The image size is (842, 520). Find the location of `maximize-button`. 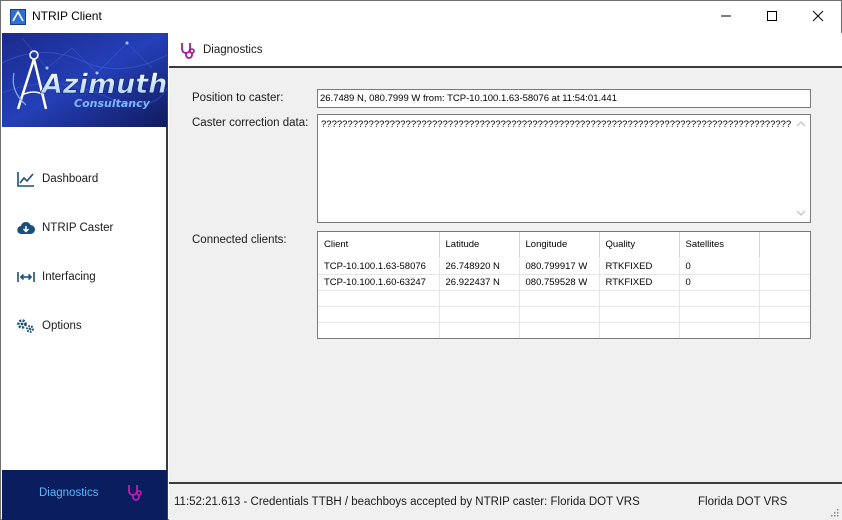

maximize-button is located at coordinates (772, 16).